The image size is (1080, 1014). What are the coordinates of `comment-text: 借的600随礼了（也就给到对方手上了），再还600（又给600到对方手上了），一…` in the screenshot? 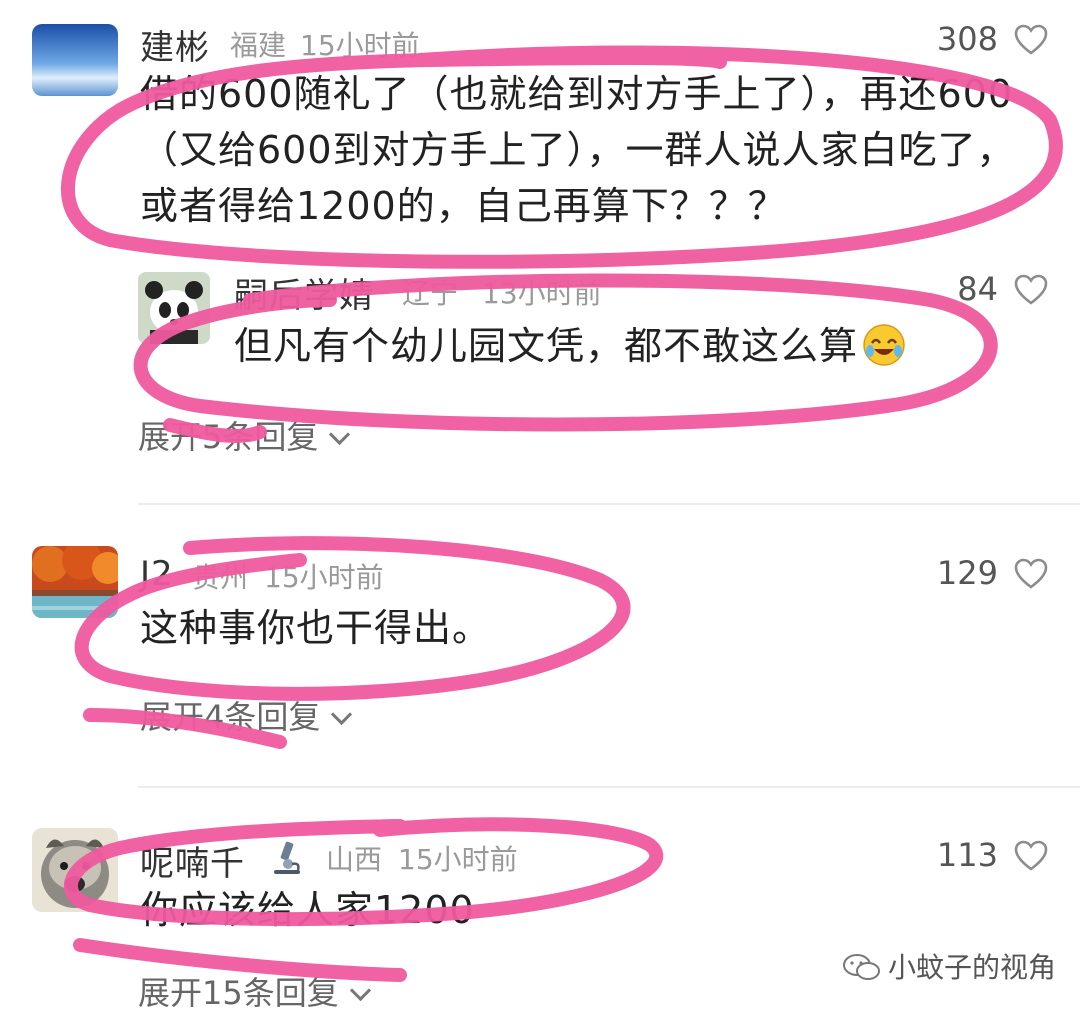 It's located at (578, 150).